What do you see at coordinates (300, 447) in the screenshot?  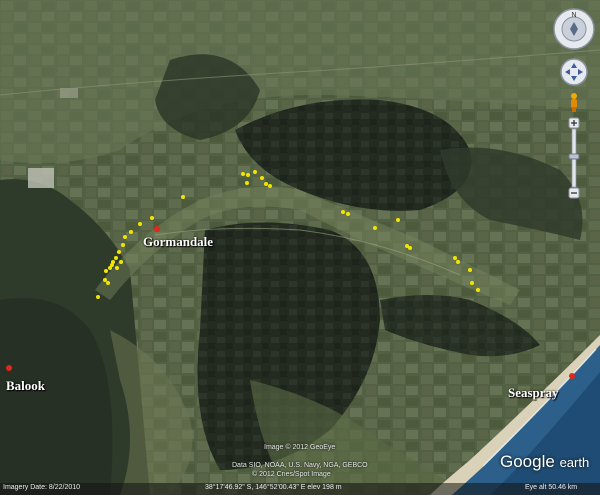 I see `image-credit: Image © 2012 GeoEye` at bounding box center [300, 447].